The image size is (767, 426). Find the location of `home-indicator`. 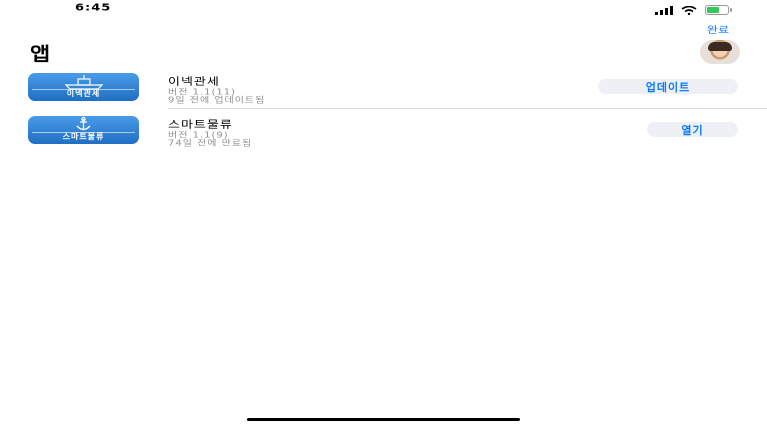

home-indicator is located at coordinates (383, 419).